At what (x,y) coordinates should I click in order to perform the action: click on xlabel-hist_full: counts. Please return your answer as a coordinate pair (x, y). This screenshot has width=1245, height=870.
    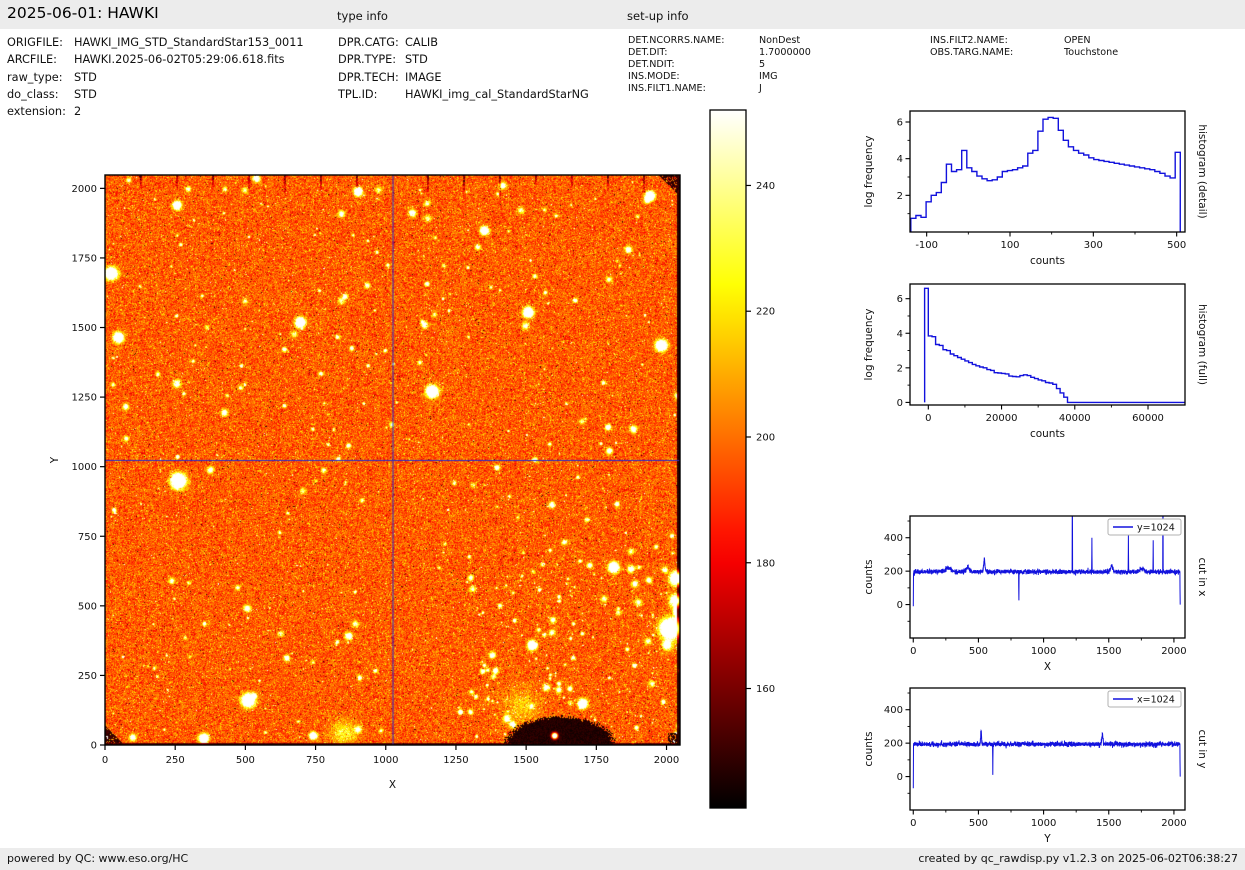
    Looking at the image, I should click on (1047, 434).